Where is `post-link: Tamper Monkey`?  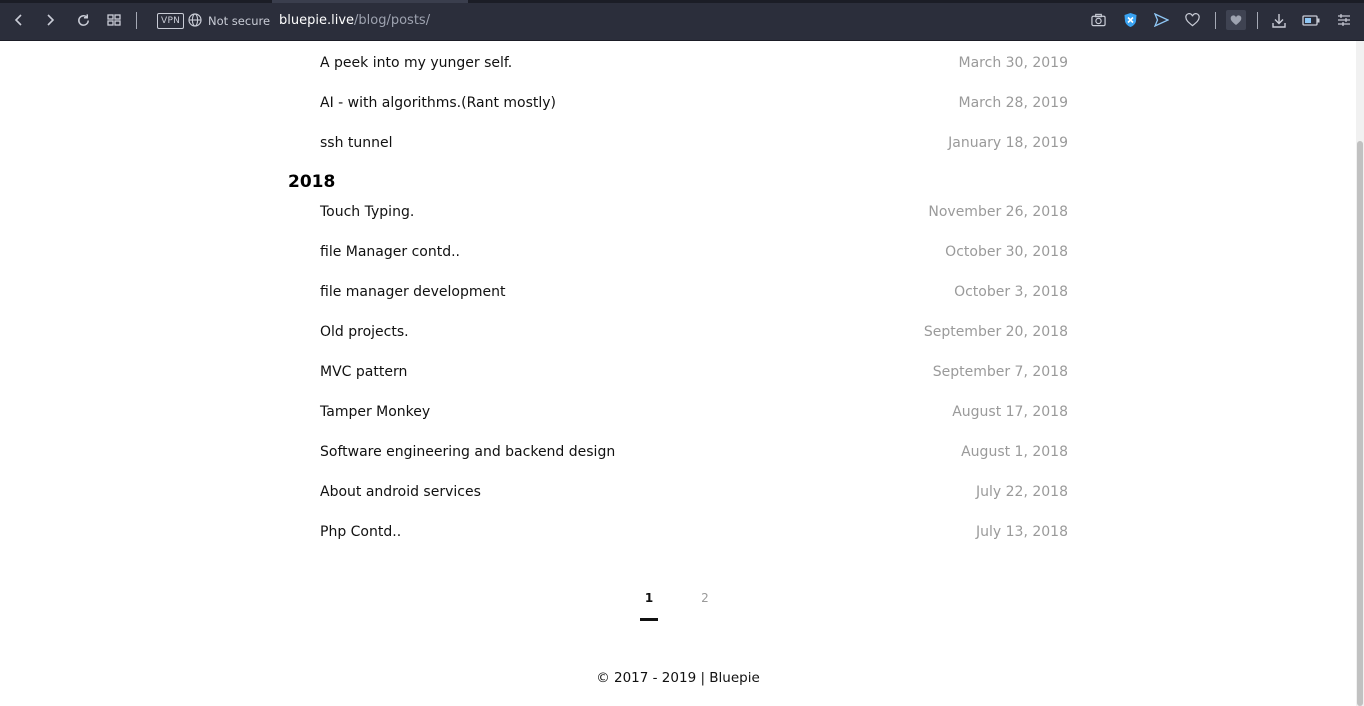 post-link: Tamper Monkey is located at coordinates (375, 412).